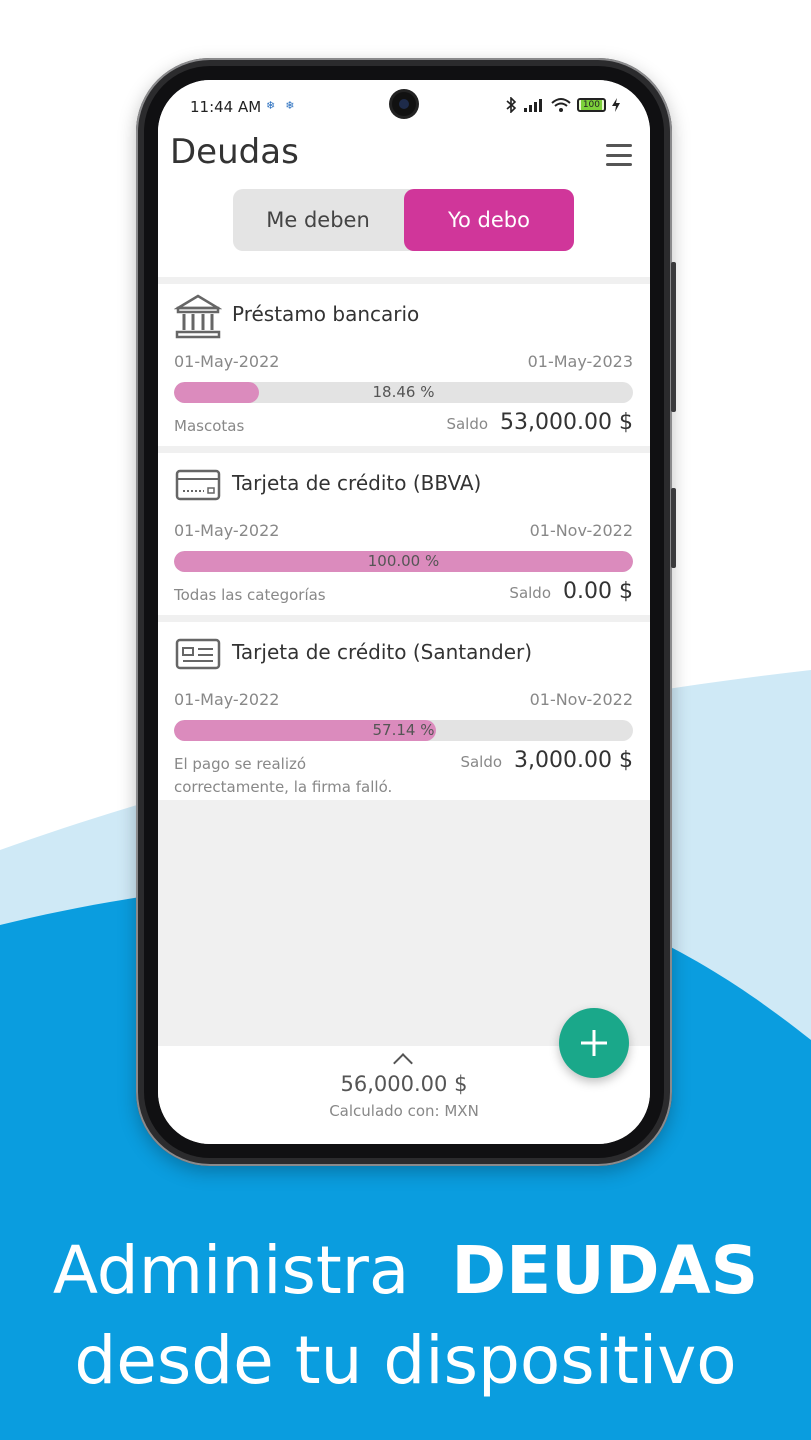  What do you see at coordinates (489, 220) in the screenshot?
I see `tab-yo-debo: Yo debo` at bounding box center [489, 220].